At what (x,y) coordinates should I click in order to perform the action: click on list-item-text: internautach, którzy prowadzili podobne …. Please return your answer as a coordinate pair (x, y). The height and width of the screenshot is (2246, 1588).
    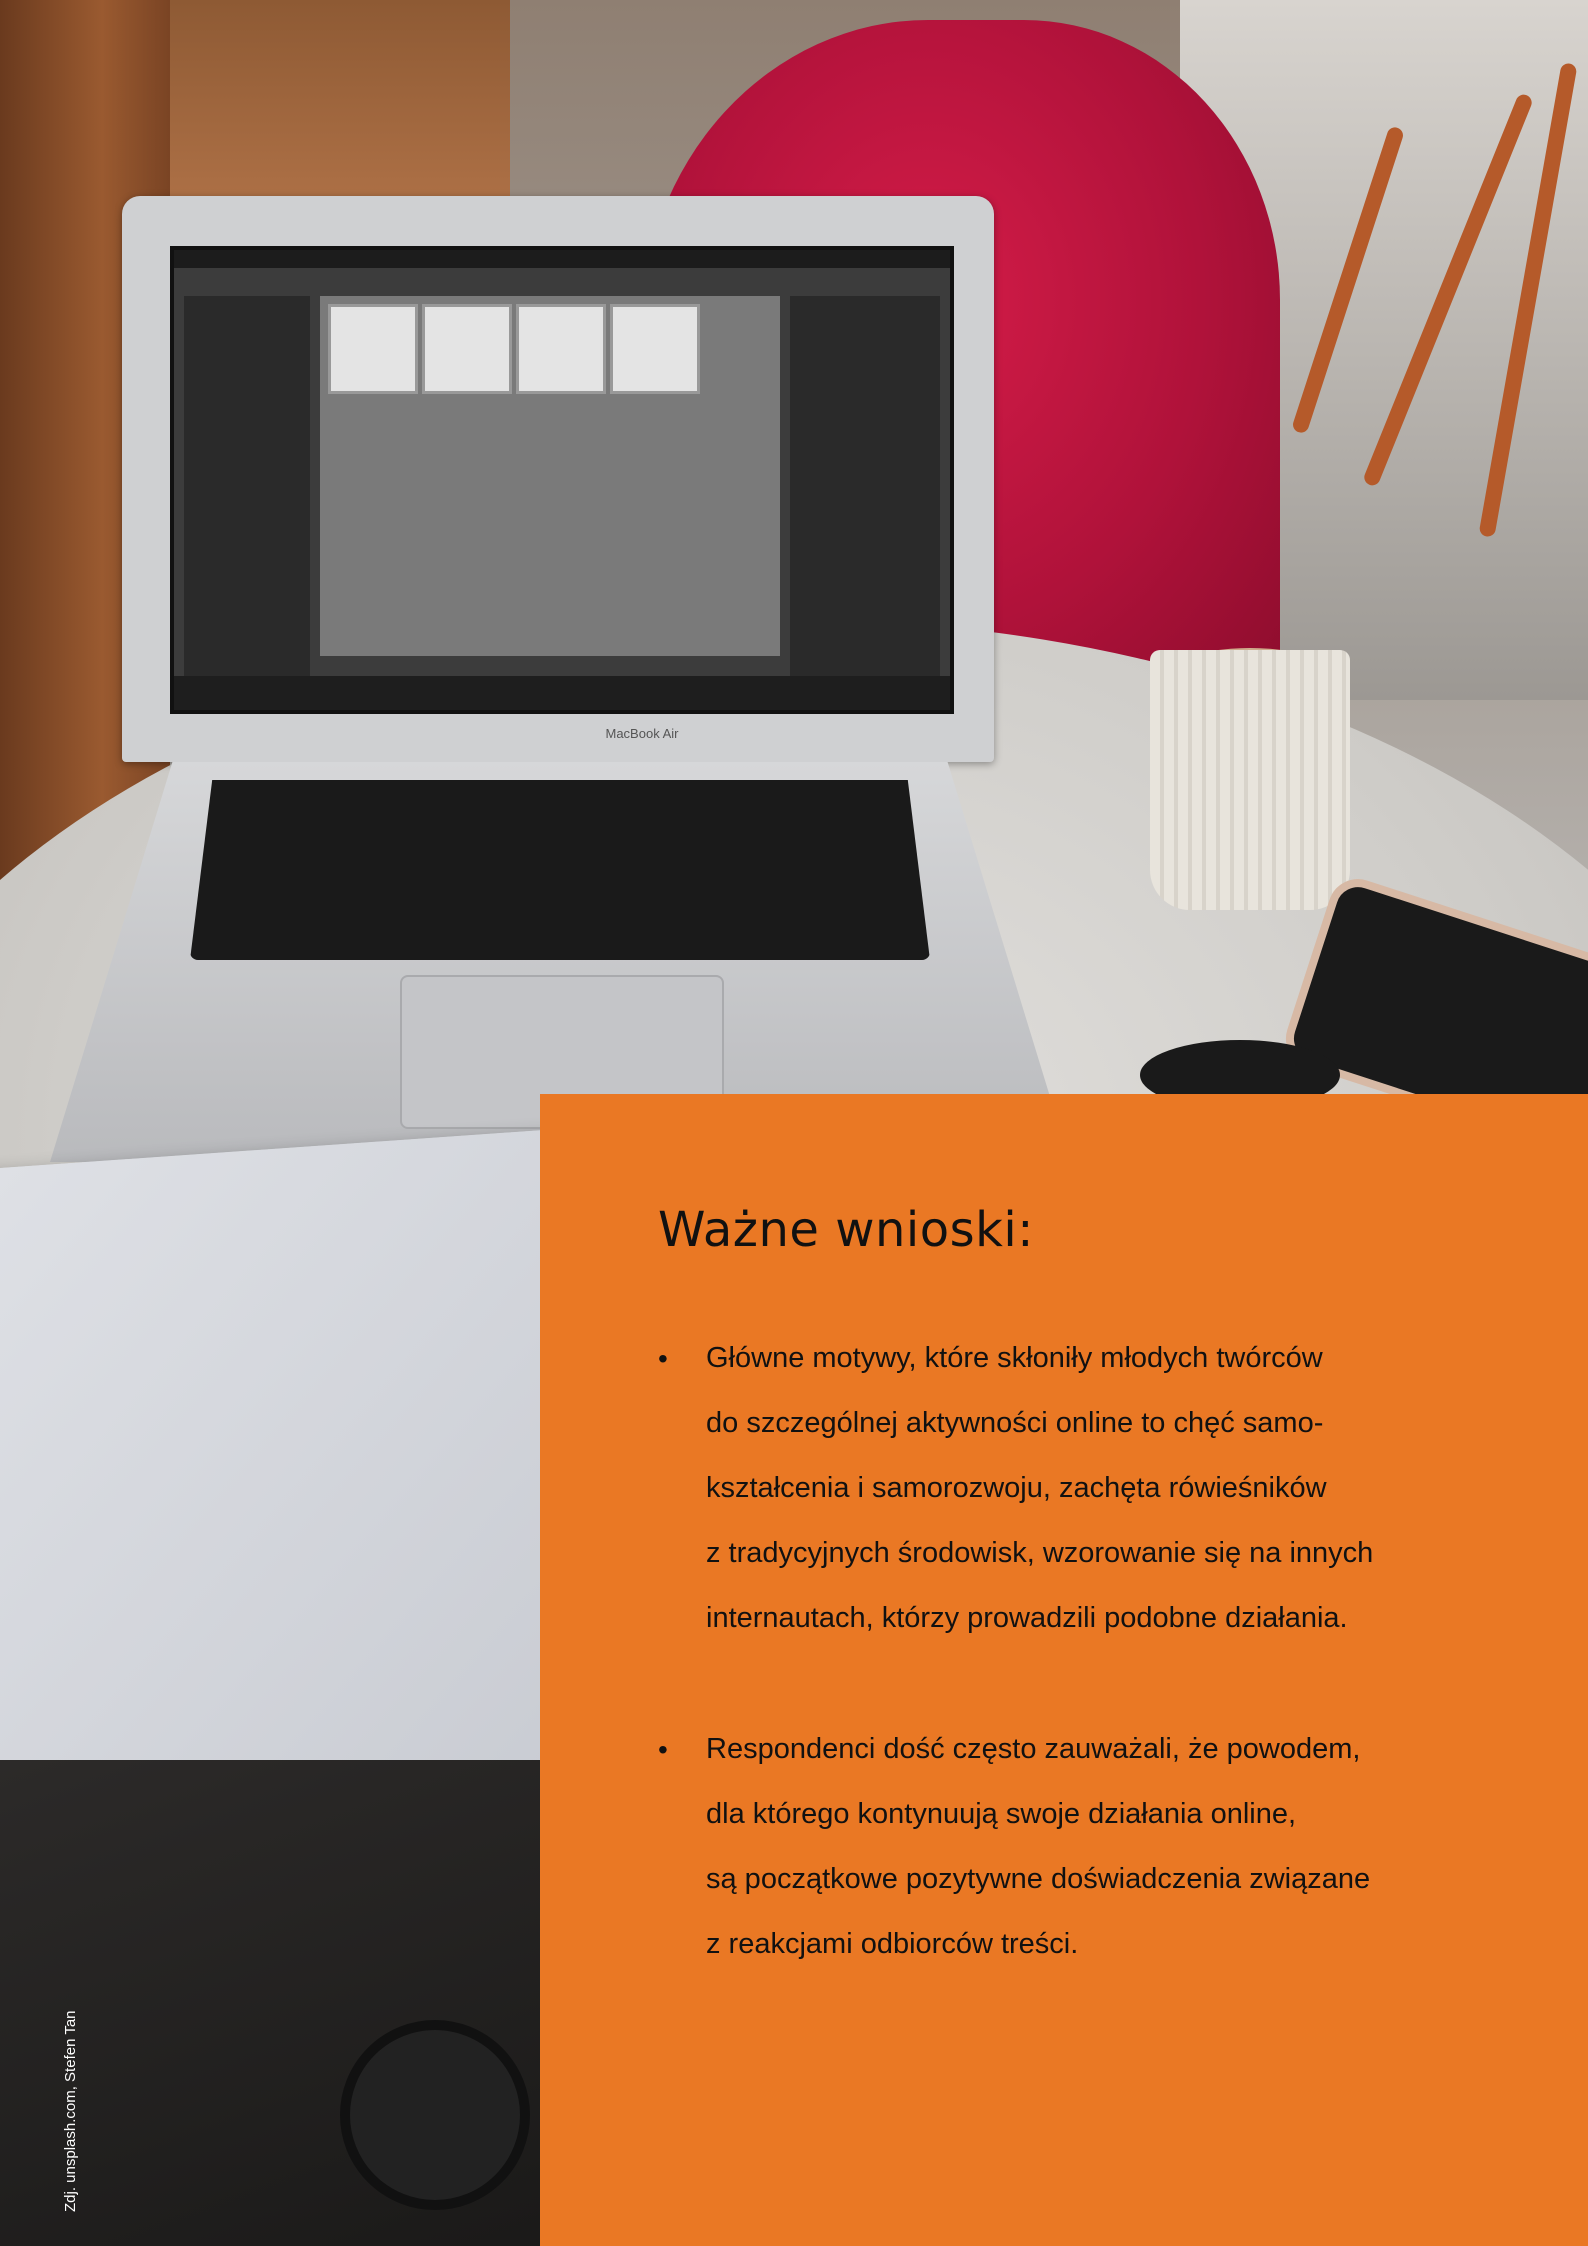
    Looking at the image, I should click on (1027, 1618).